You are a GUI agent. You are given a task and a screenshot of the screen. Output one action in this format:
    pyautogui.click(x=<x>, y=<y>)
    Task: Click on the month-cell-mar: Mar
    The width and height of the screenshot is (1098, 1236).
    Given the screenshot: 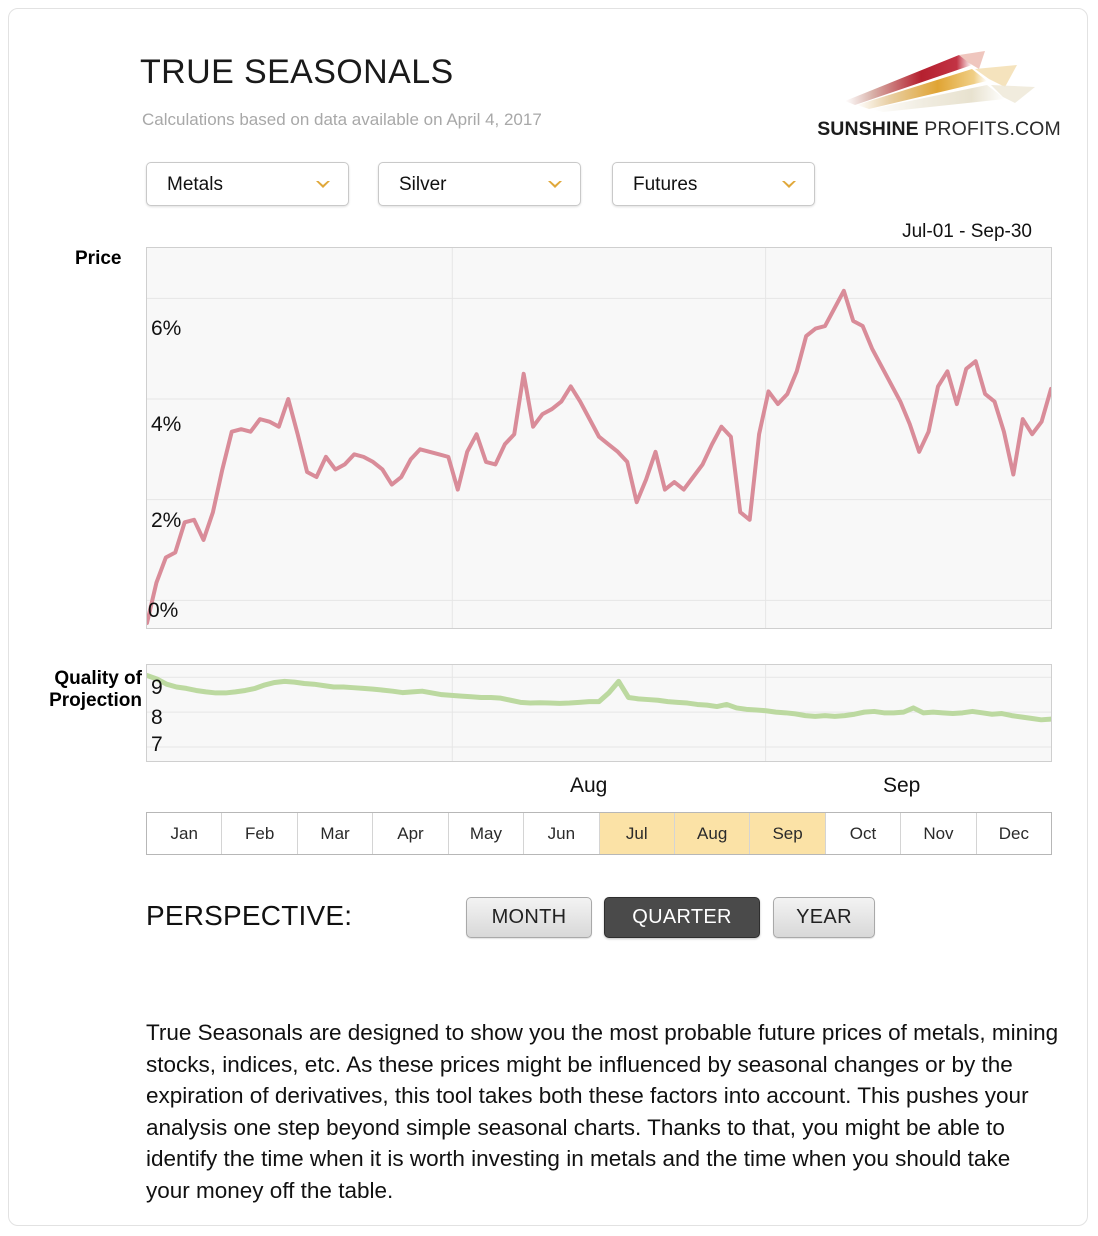 What is the action you would take?
    pyautogui.click(x=336, y=833)
    